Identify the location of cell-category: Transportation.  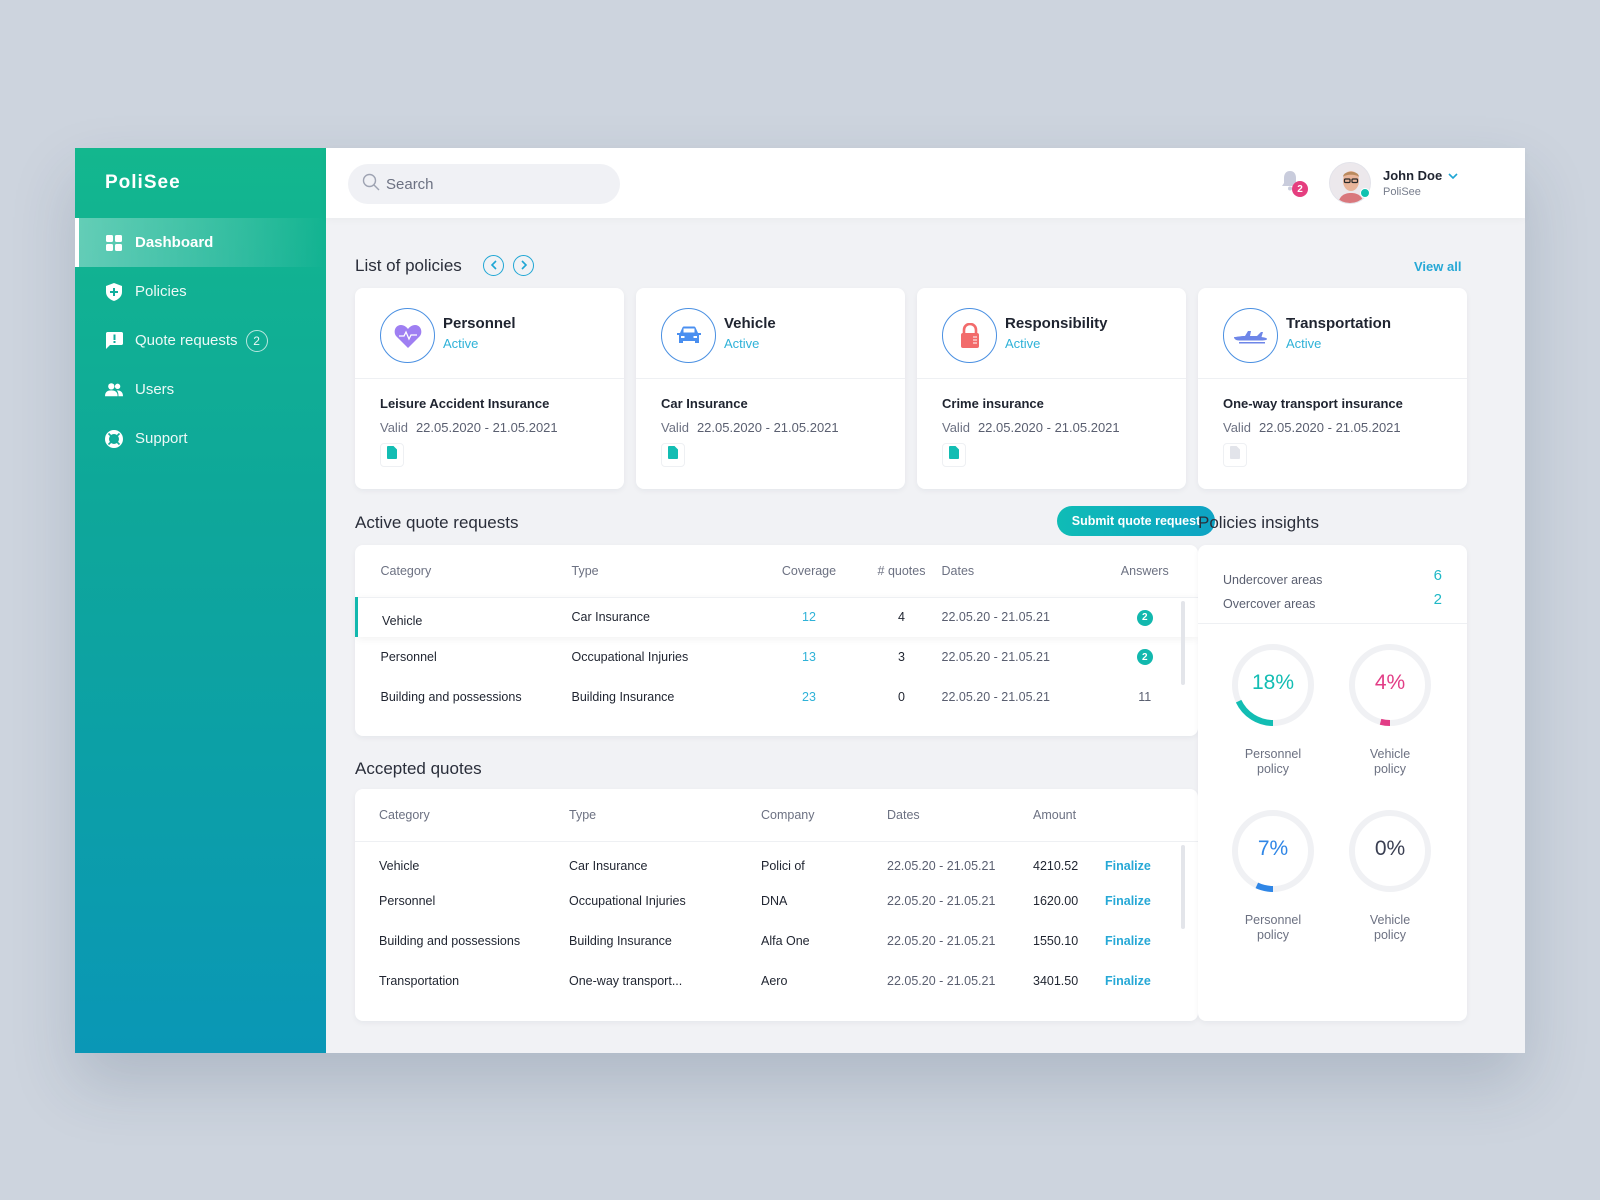
(419, 981).